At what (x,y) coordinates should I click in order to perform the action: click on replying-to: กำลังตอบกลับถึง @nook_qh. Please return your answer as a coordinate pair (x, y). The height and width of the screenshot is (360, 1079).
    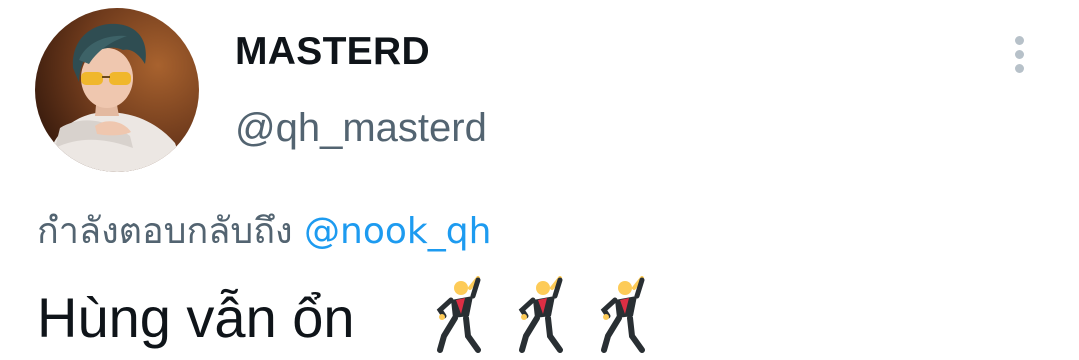
    Looking at the image, I should click on (264, 232).